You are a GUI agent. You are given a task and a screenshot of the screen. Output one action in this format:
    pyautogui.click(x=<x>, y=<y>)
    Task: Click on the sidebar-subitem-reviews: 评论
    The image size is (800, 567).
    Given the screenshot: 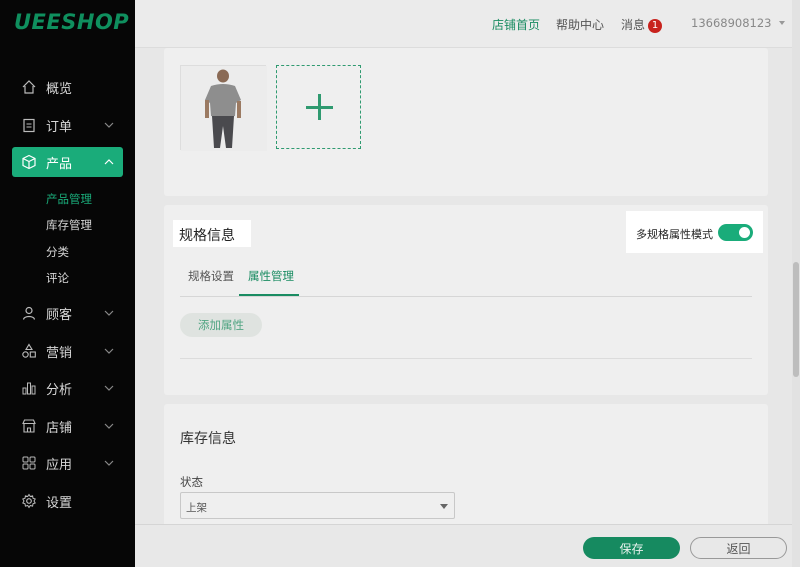 What is the action you would take?
    pyautogui.click(x=57, y=278)
    